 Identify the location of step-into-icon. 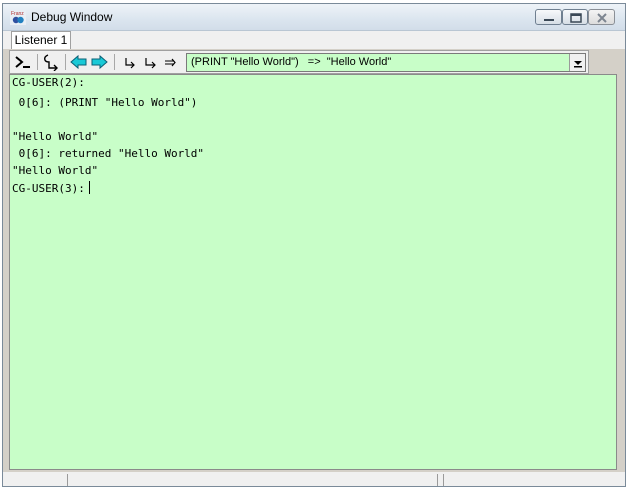
(51, 62).